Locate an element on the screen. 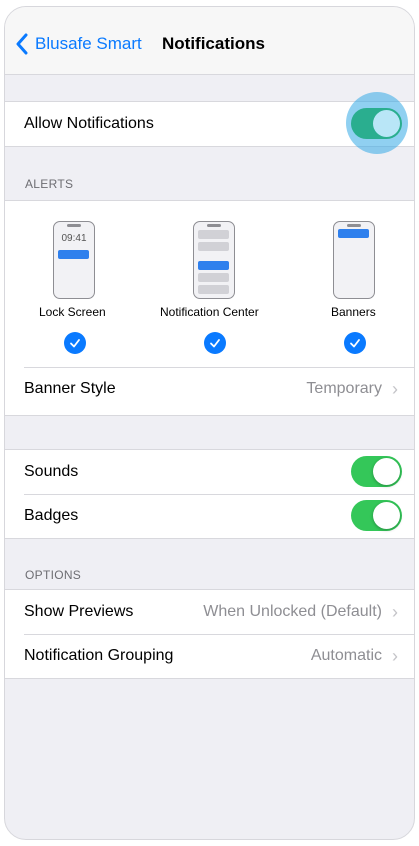  allow-notifications-toggle is located at coordinates (376, 123).